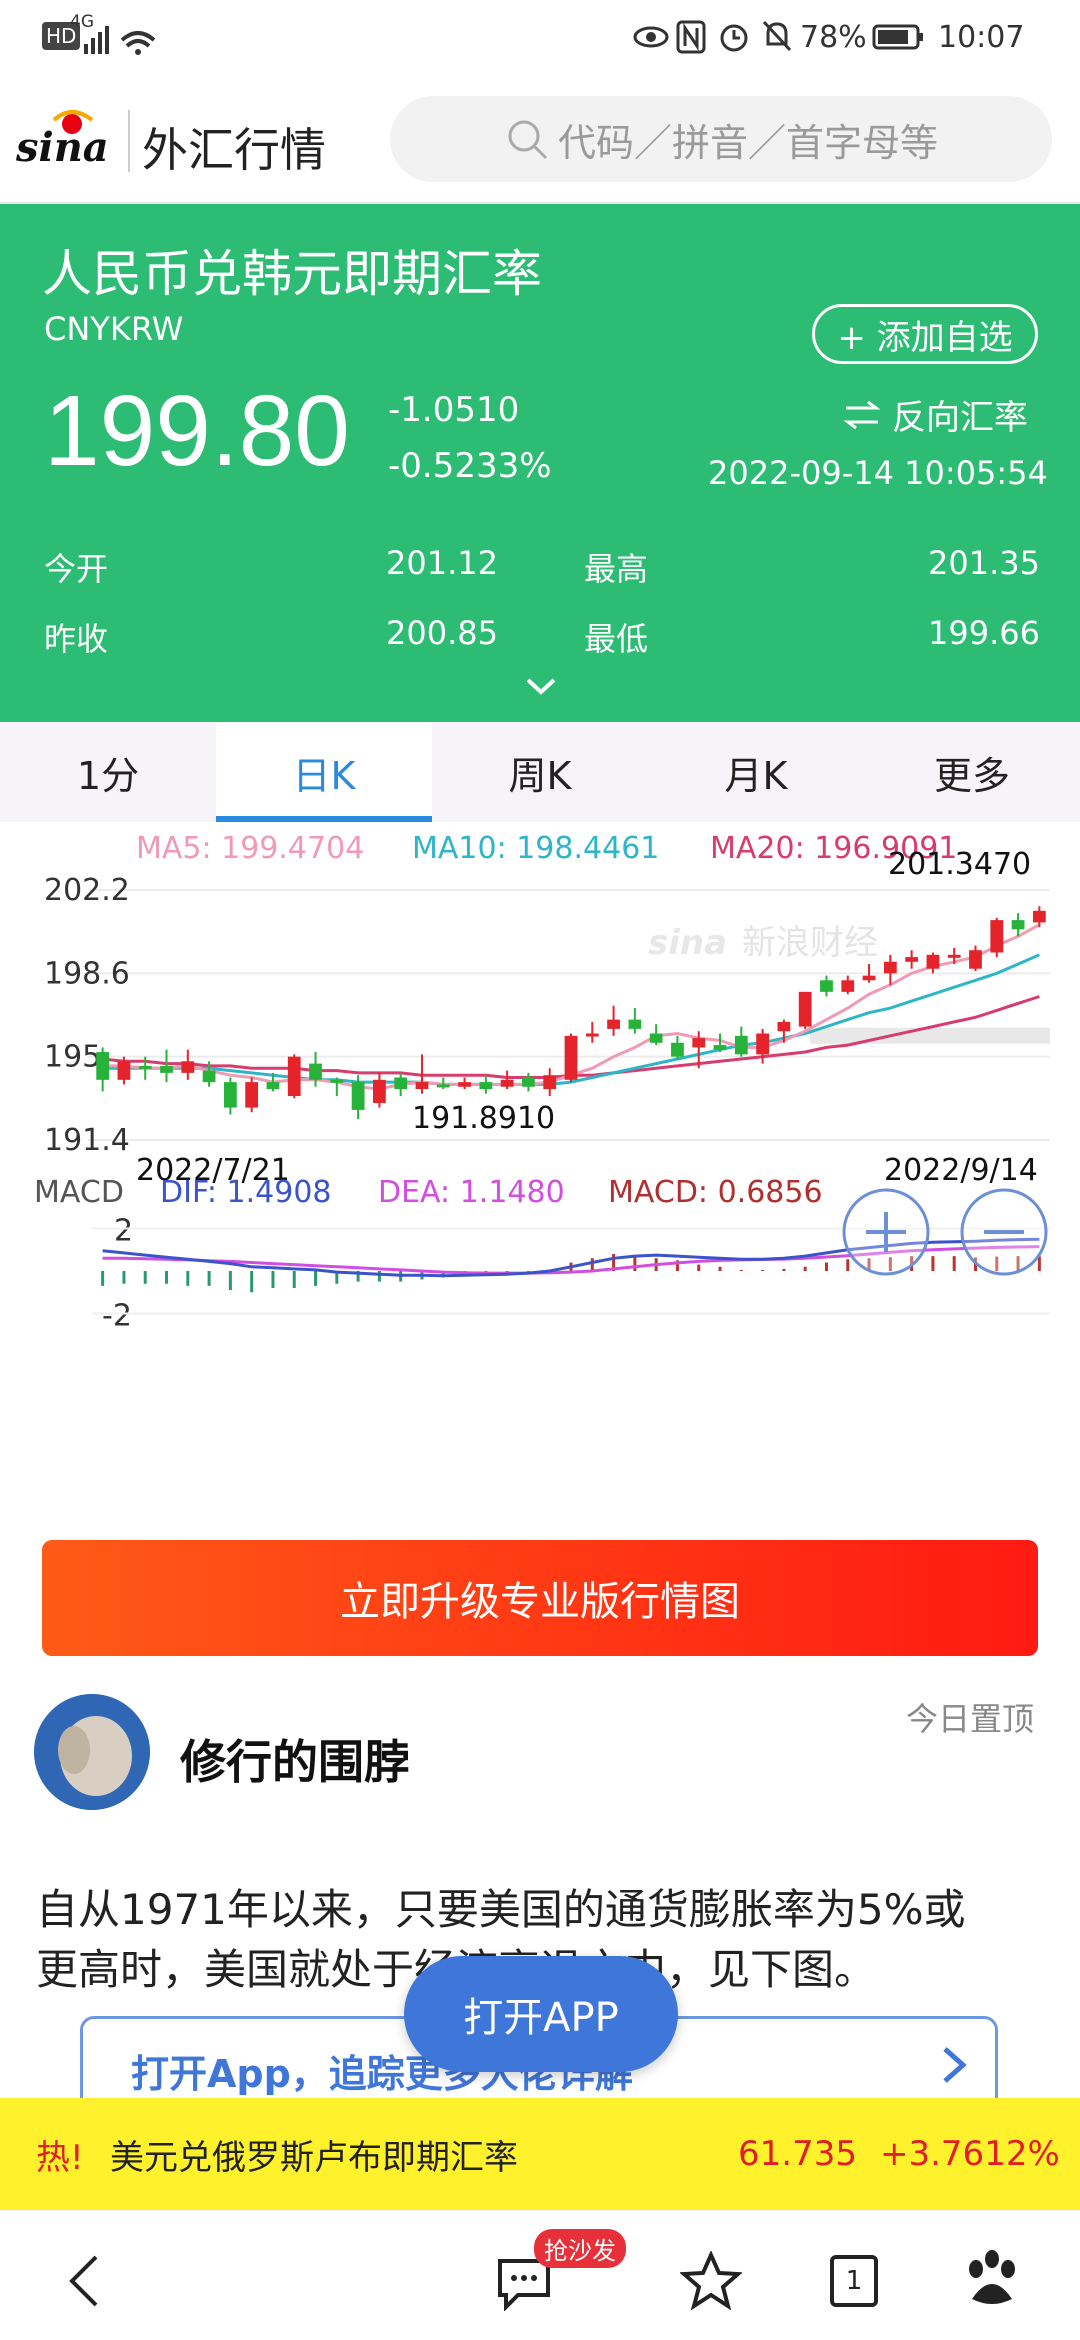 This screenshot has width=1080, height=2340. Describe the element at coordinates (87, 973) in the screenshot. I see `y-tick-label: 198.6` at that location.